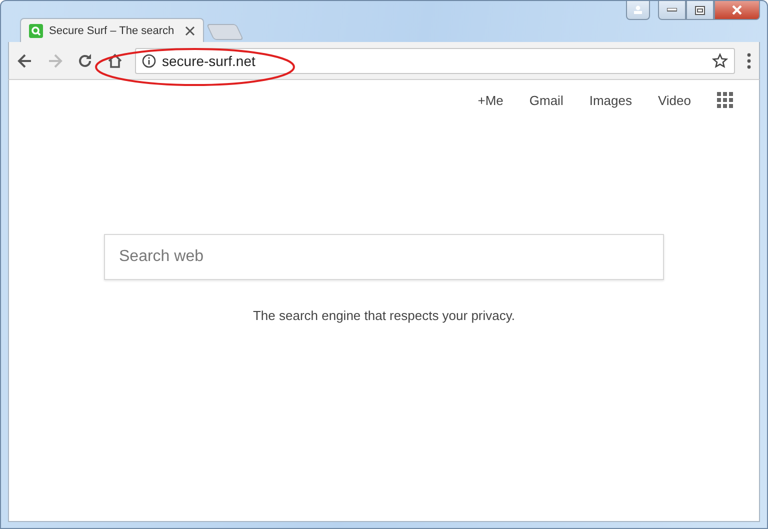  I want to click on star-icon, so click(720, 60).